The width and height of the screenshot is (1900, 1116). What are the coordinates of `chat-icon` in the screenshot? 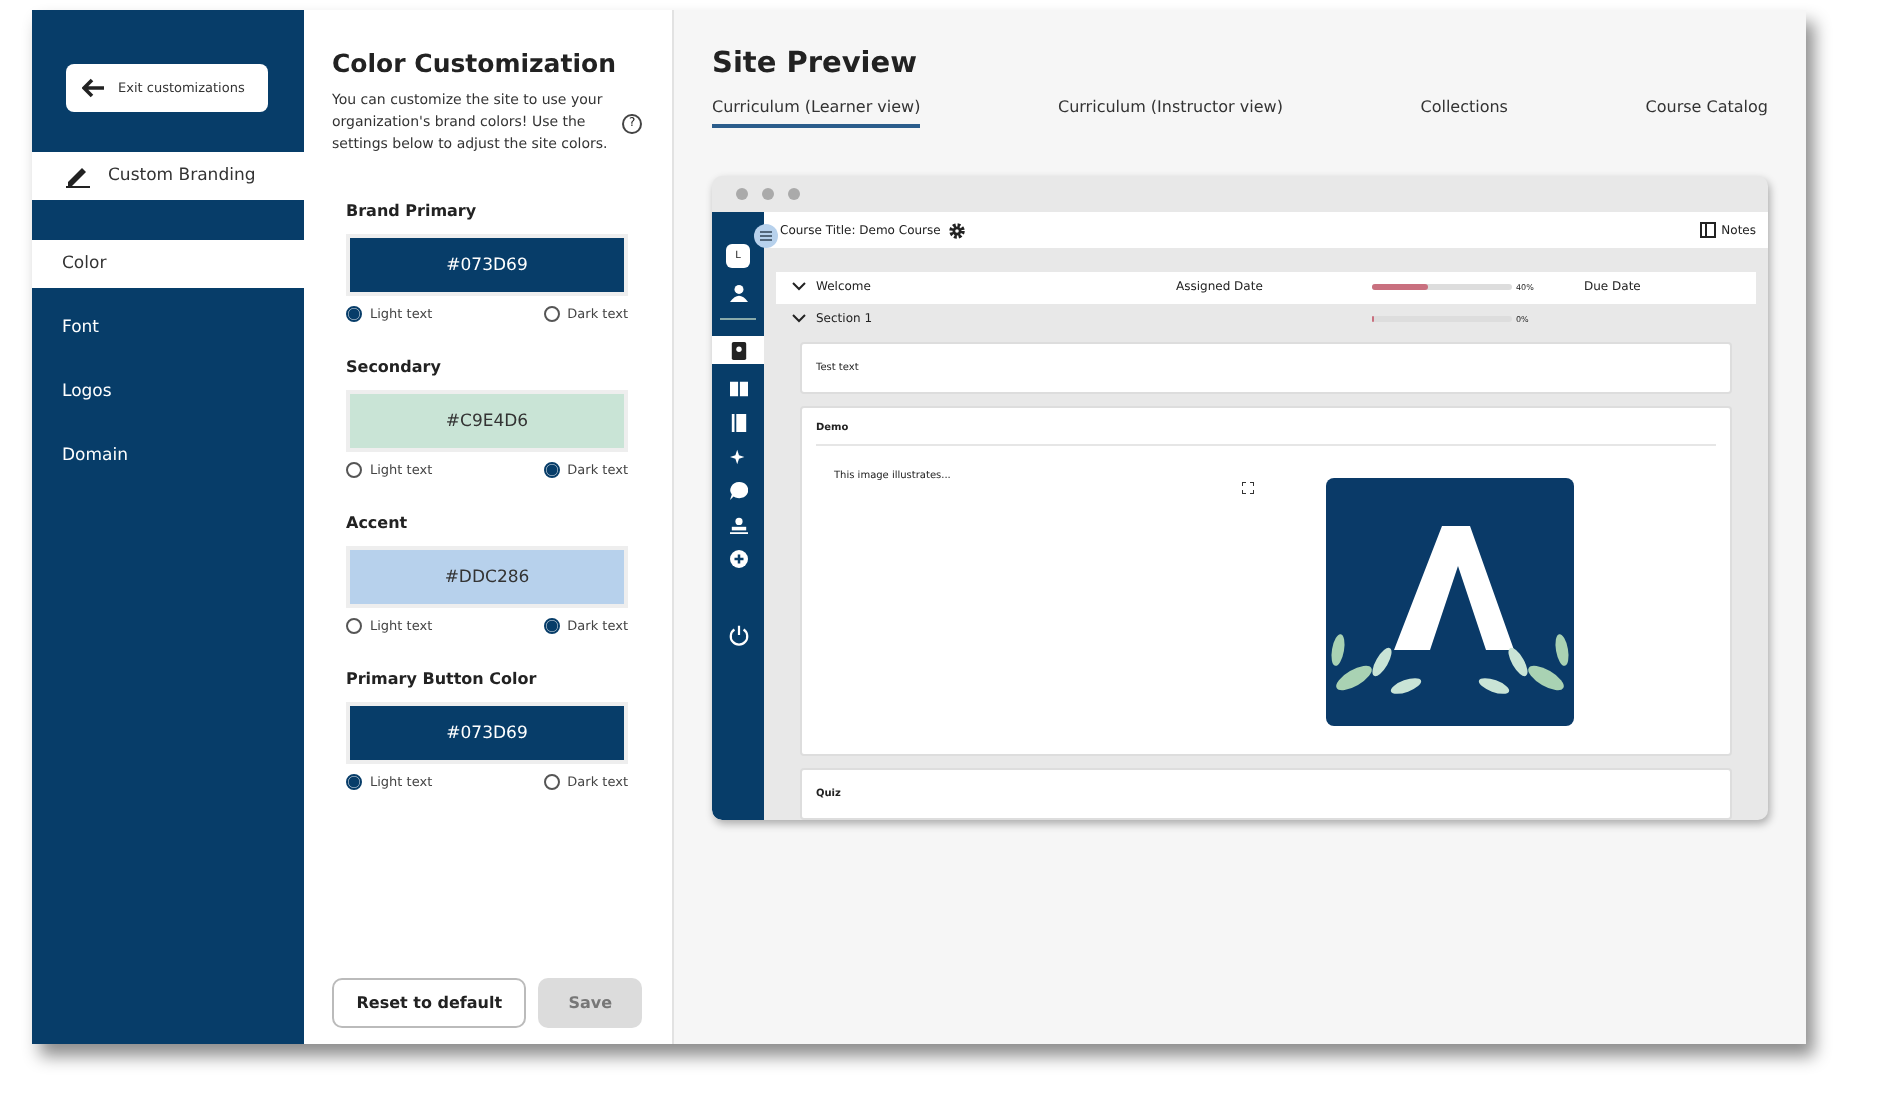 It's located at (738, 491).